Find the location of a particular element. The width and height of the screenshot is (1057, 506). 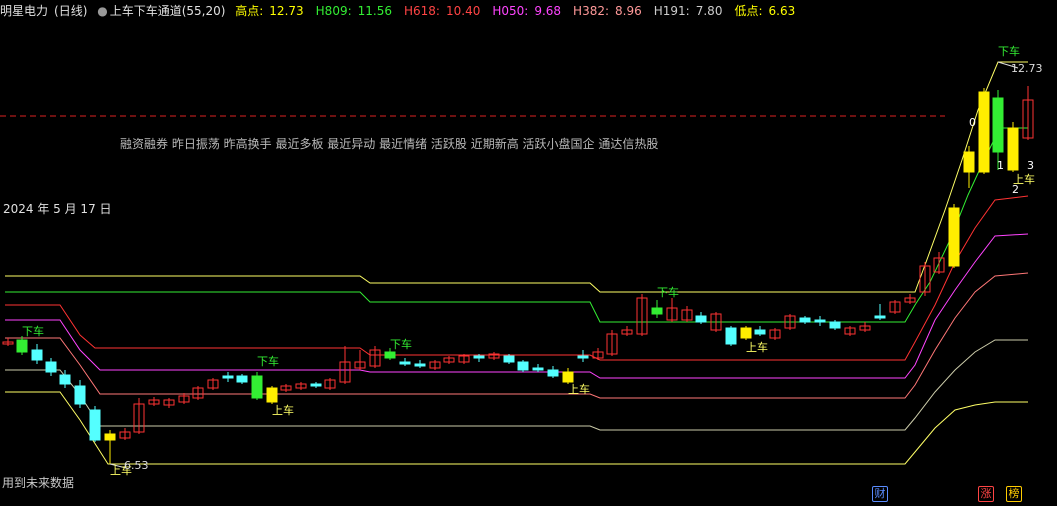

date-label: 2024 年 5 月 17 日 is located at coordinates (57, 209).